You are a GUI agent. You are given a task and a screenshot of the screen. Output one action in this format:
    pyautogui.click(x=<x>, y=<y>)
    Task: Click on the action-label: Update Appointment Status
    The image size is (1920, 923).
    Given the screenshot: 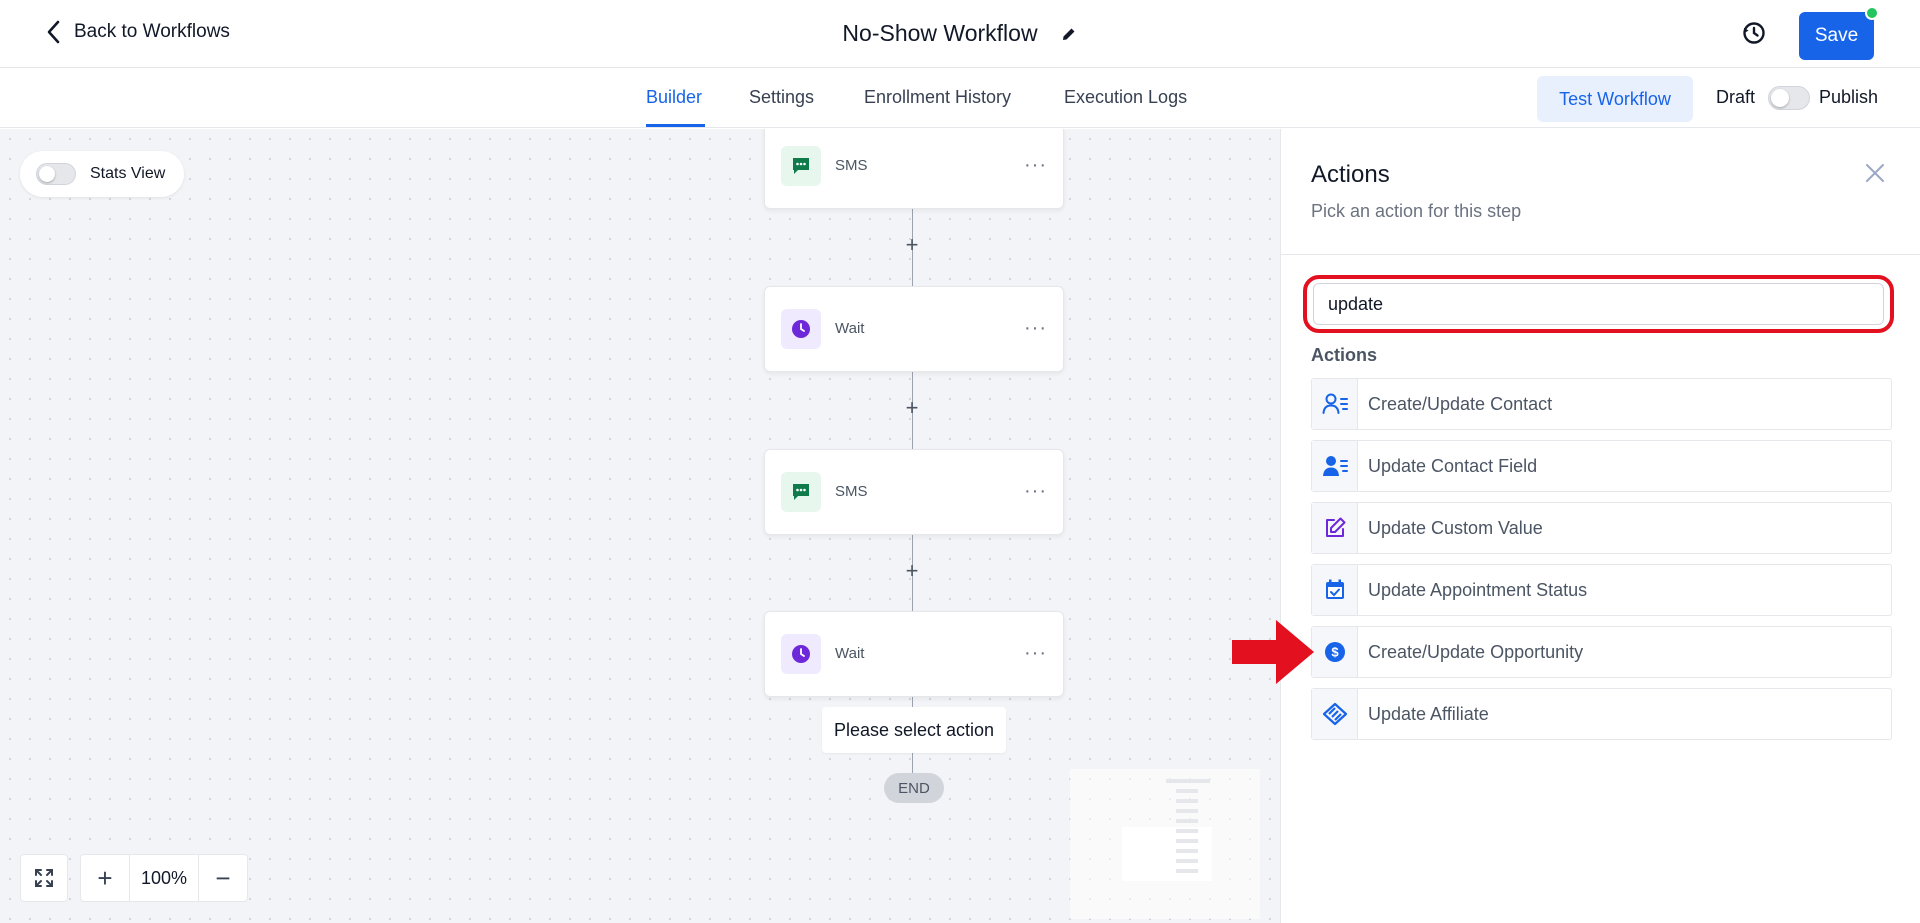 What is the action you would take?
    pyautogui.click(x=1478, y=589)
    